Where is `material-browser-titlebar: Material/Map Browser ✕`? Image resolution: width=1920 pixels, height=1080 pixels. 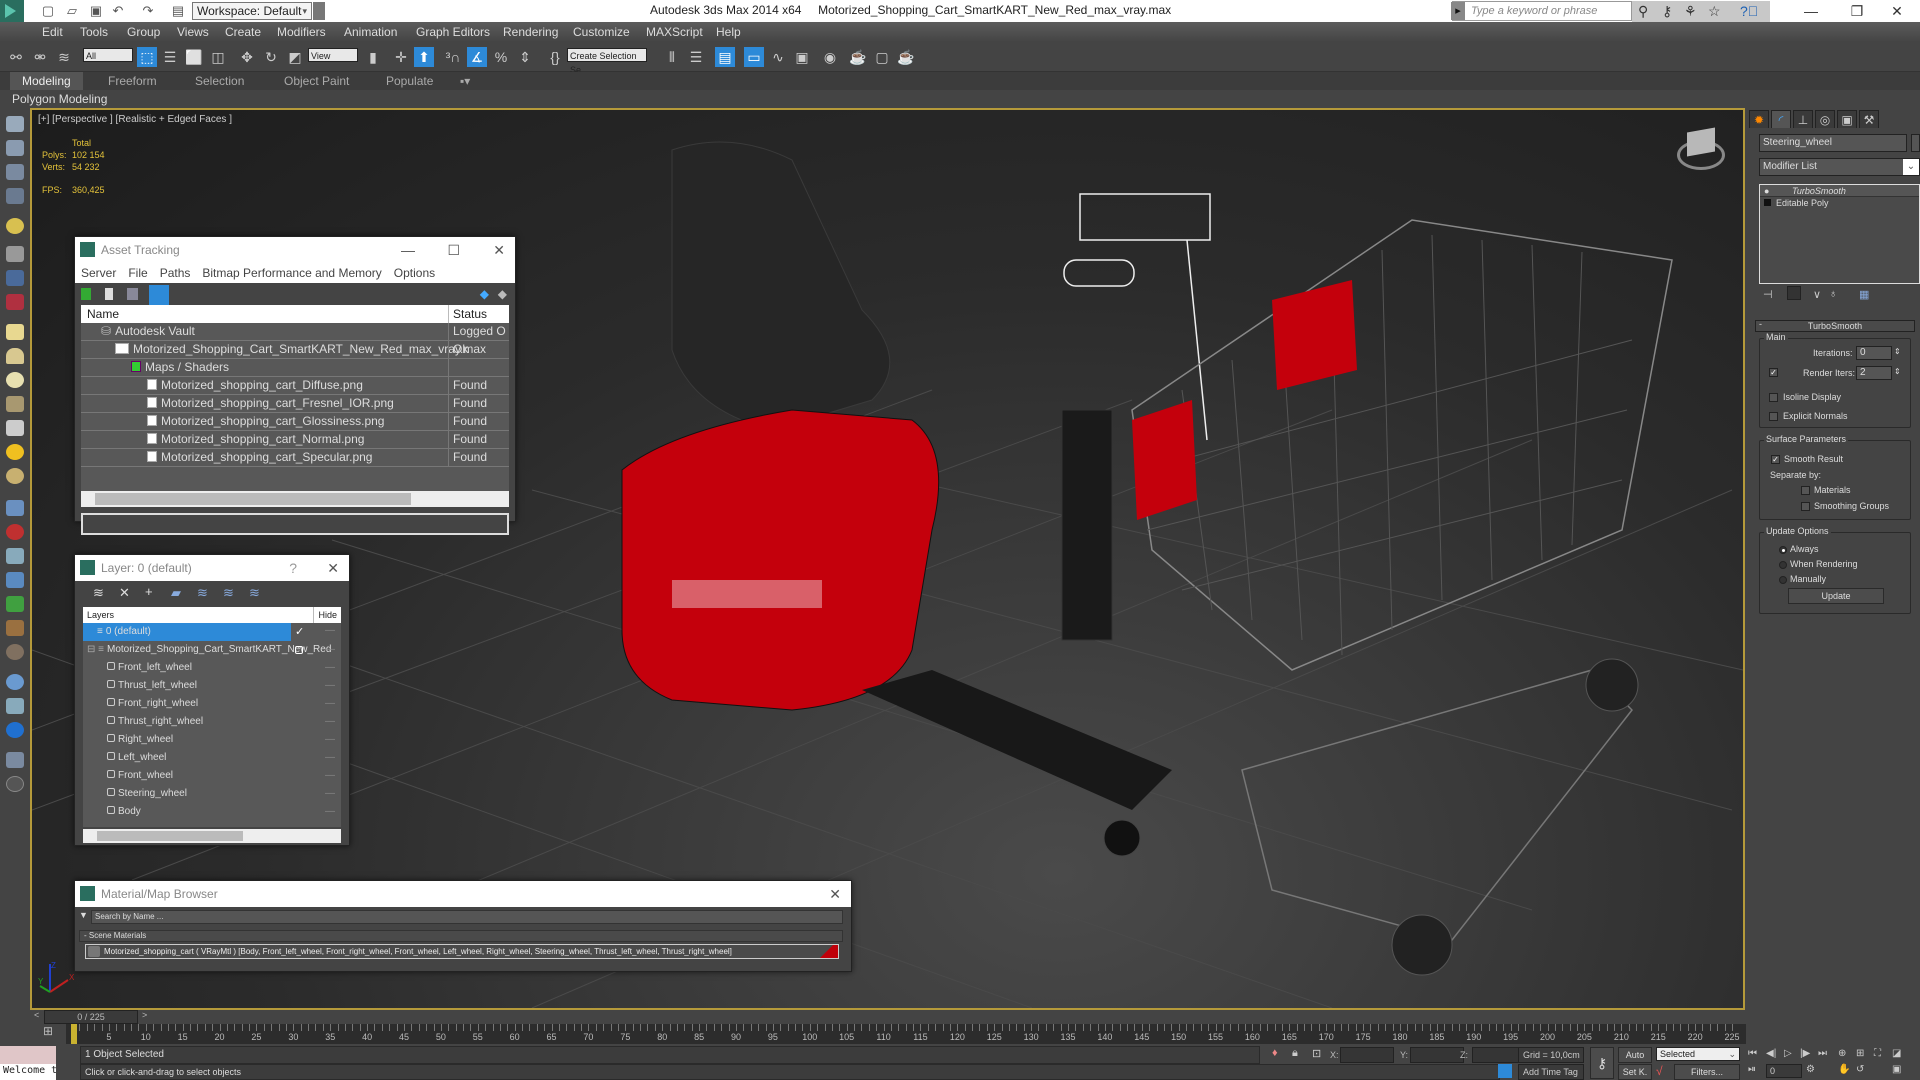
material-browser-titlebar: Material/Map Browser ✕ is located at coordinates (463, 894).